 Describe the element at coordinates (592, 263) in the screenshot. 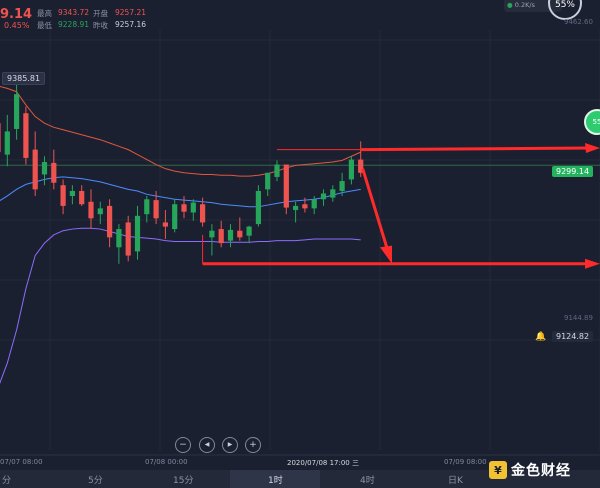

I see `lower-arrow-head` at that location.